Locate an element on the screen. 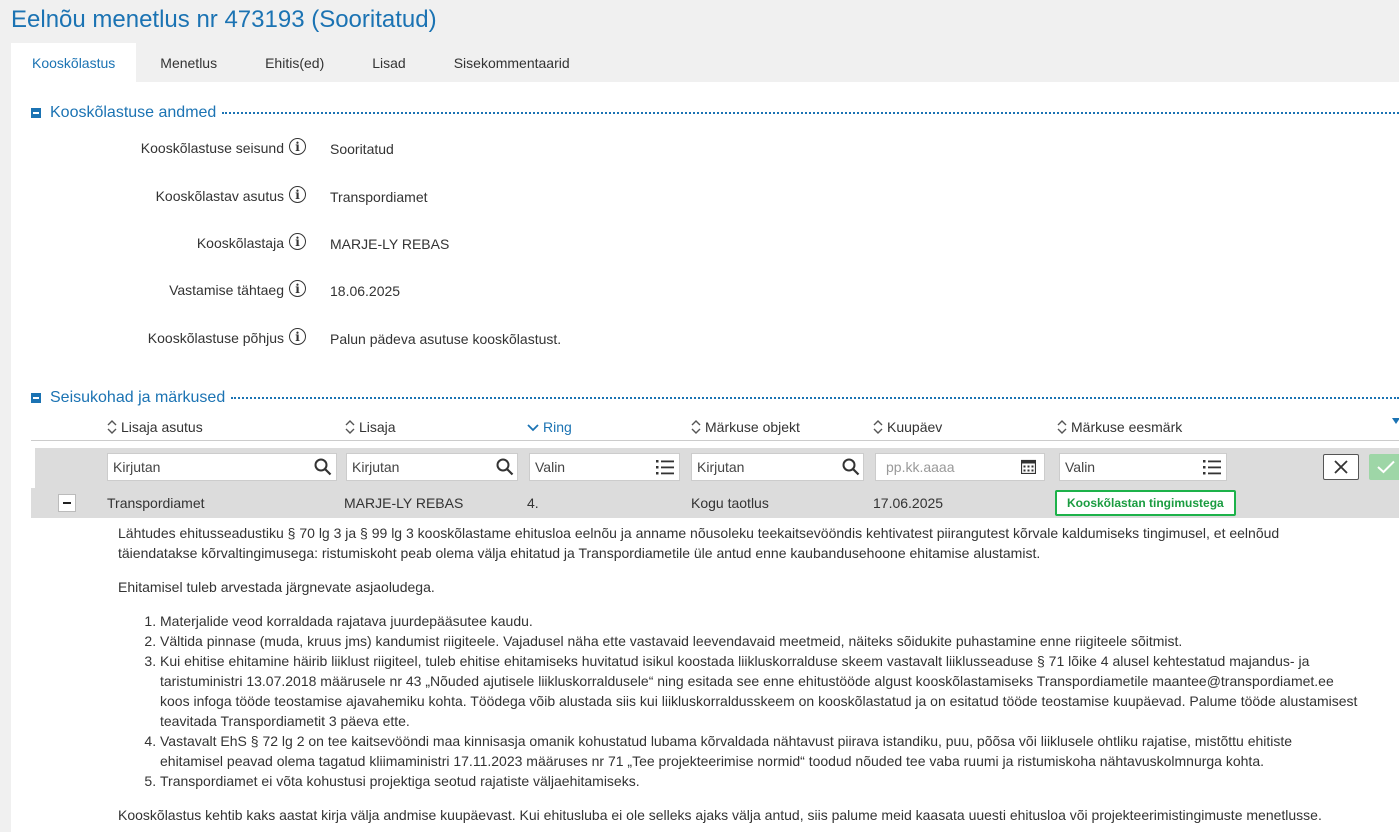  sort-descending-icon is located at coordinates (533, 428).